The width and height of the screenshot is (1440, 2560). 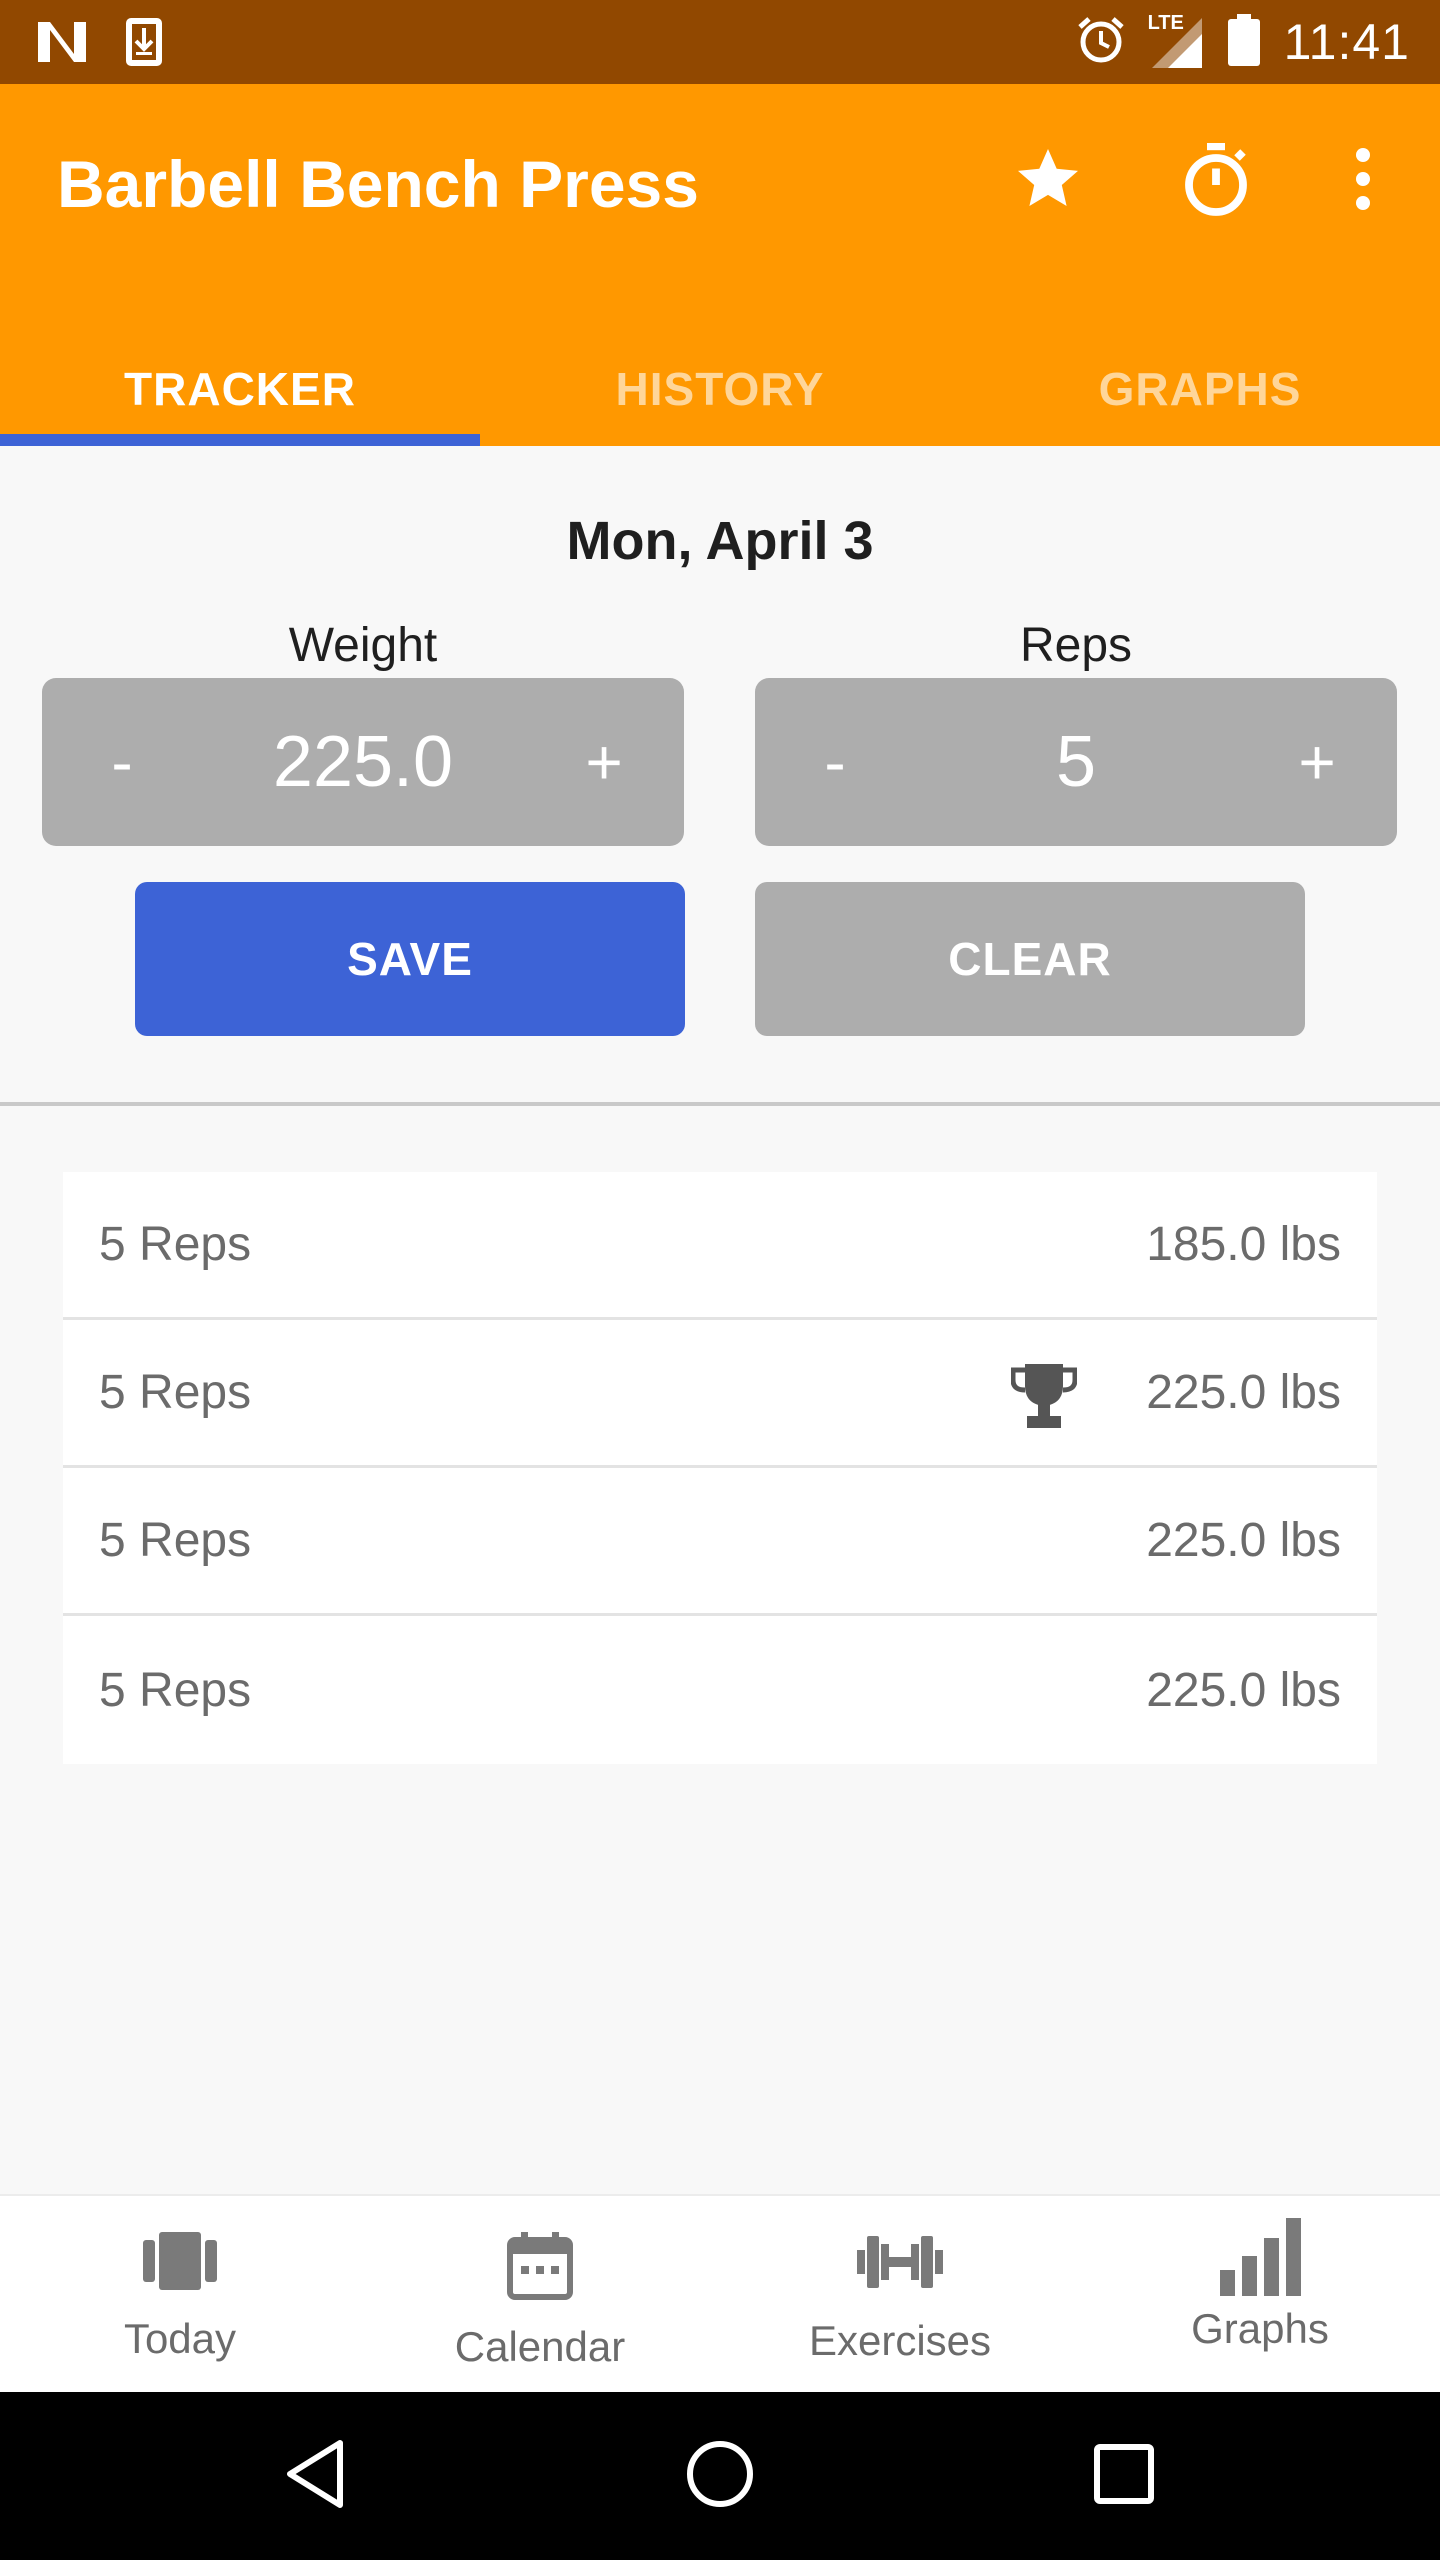 I want to click on reps-input: 5, so click(x=1076, y=762).